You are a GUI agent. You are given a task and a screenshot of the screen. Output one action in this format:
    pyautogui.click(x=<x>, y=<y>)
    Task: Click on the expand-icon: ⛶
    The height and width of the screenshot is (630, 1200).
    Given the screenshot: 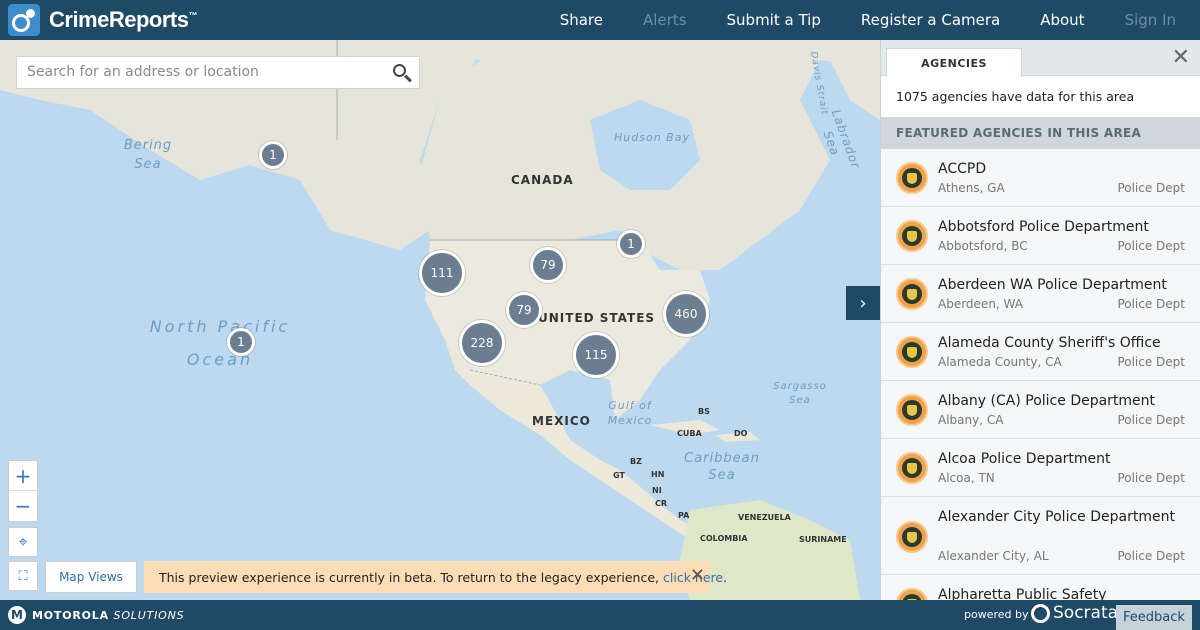 What is the action you would take?
    pyautogui.click(x=23, y=576)
    